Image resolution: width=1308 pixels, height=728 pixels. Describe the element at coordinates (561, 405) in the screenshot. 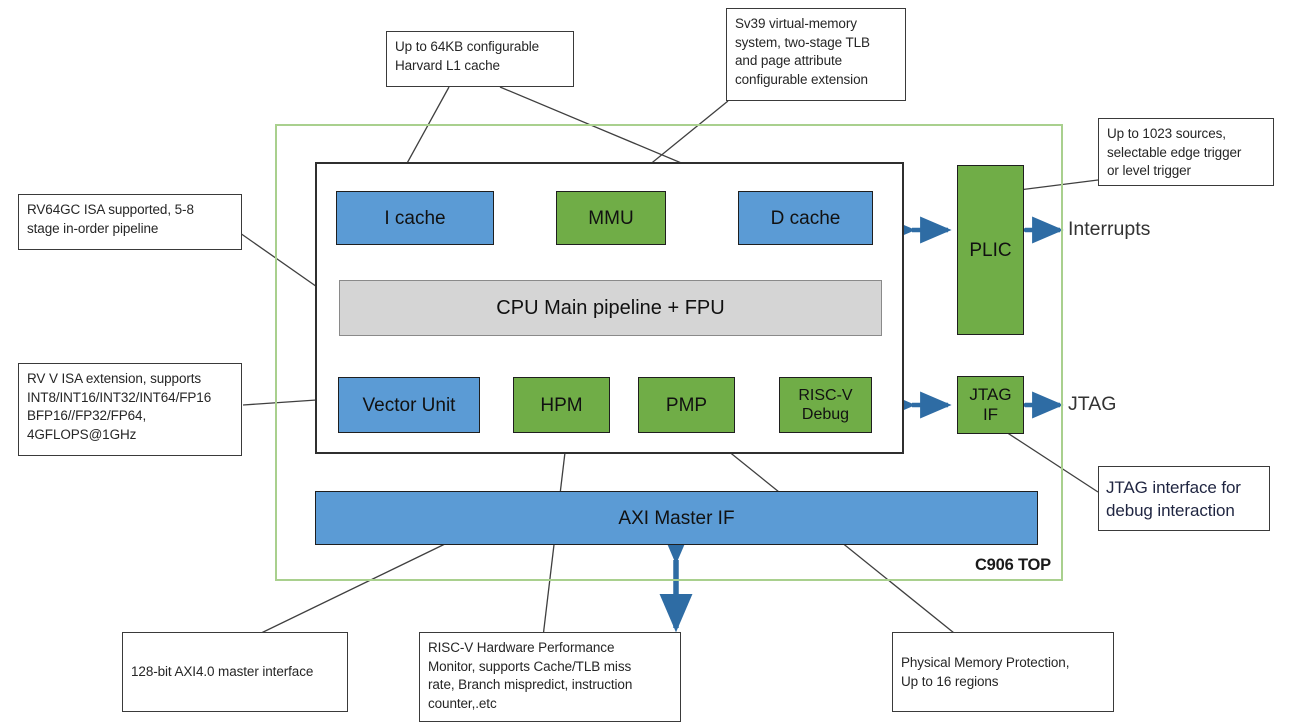

I see `block-hpm: HPM` at that location.